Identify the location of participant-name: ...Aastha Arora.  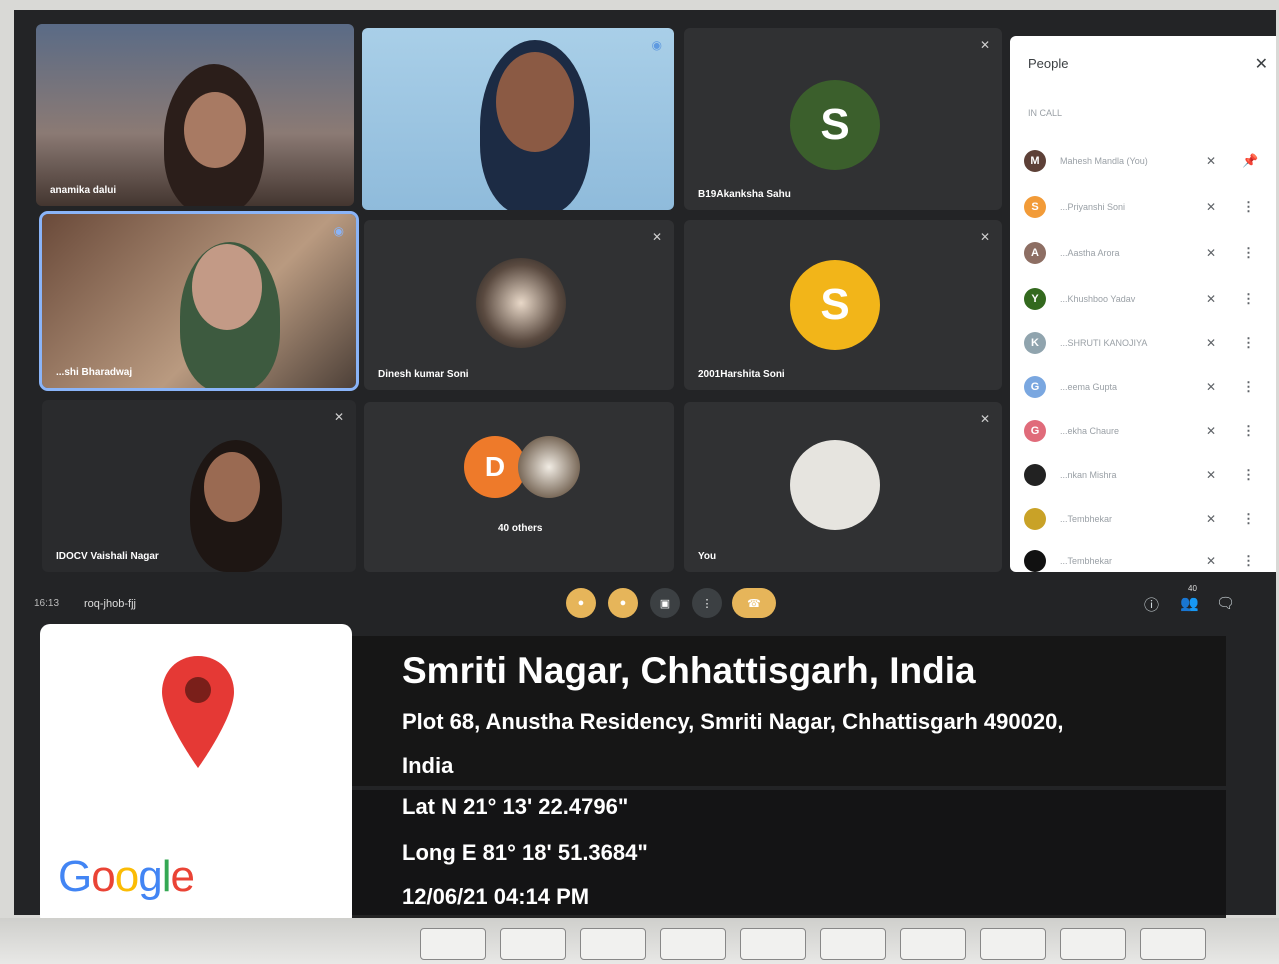
(1090, 253).